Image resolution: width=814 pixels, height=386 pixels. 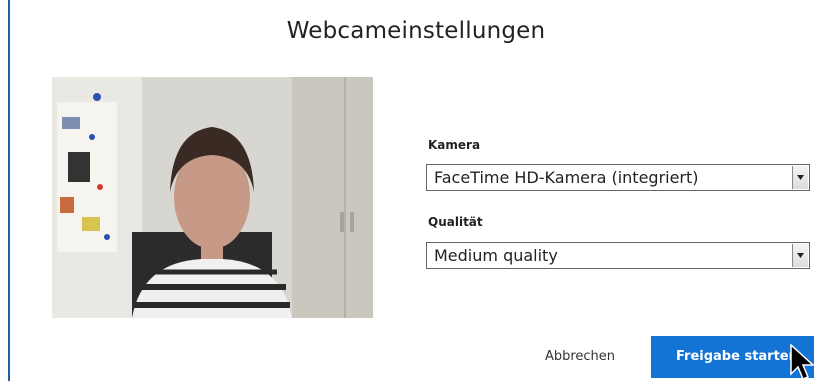 I want to click on camera-label: Kamera, so click(x=454, y=145).